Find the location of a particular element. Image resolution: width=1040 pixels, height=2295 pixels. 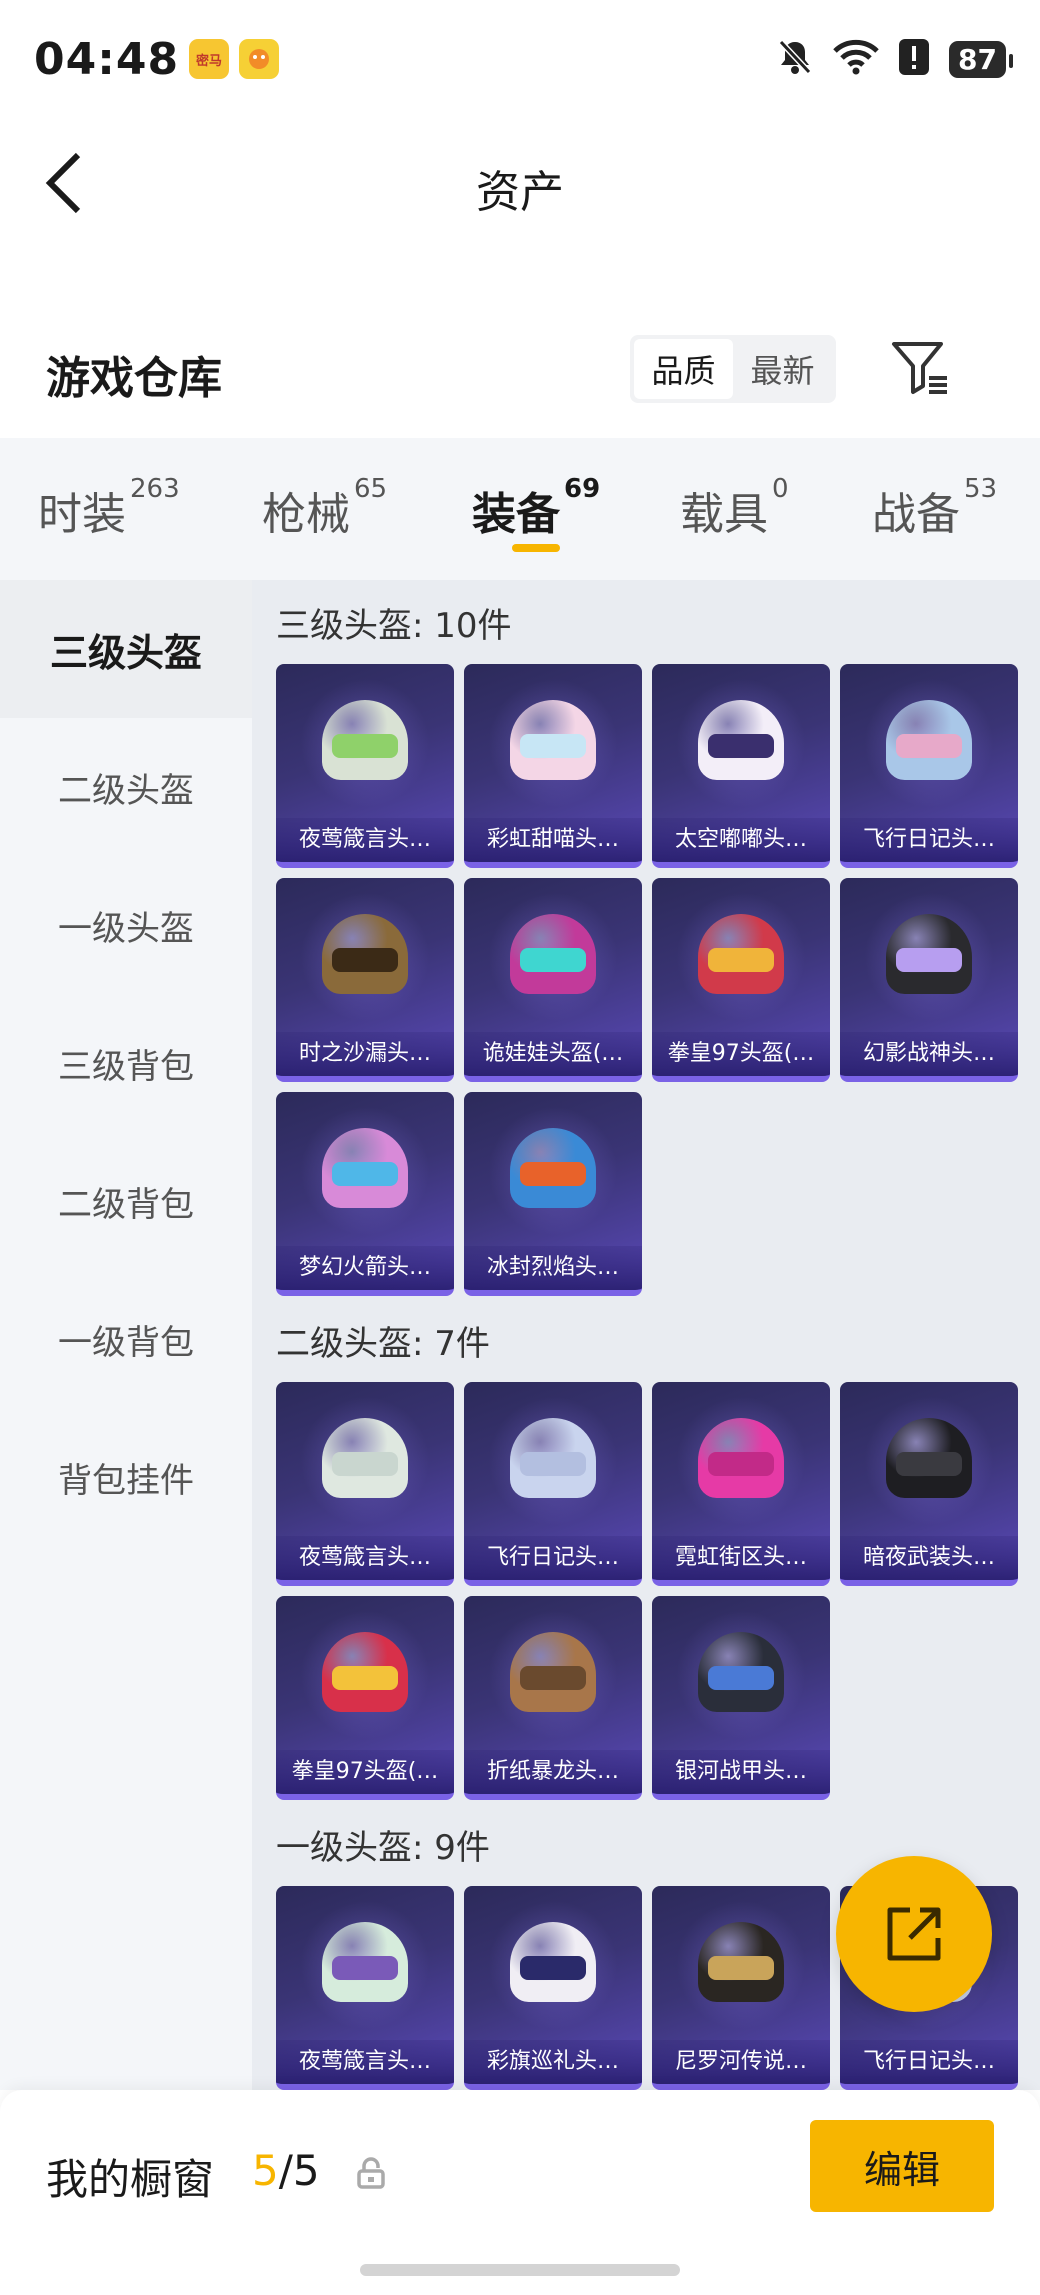

side-item-backpack-charm: 背包挂件 is located at coordinates (126, 1477).